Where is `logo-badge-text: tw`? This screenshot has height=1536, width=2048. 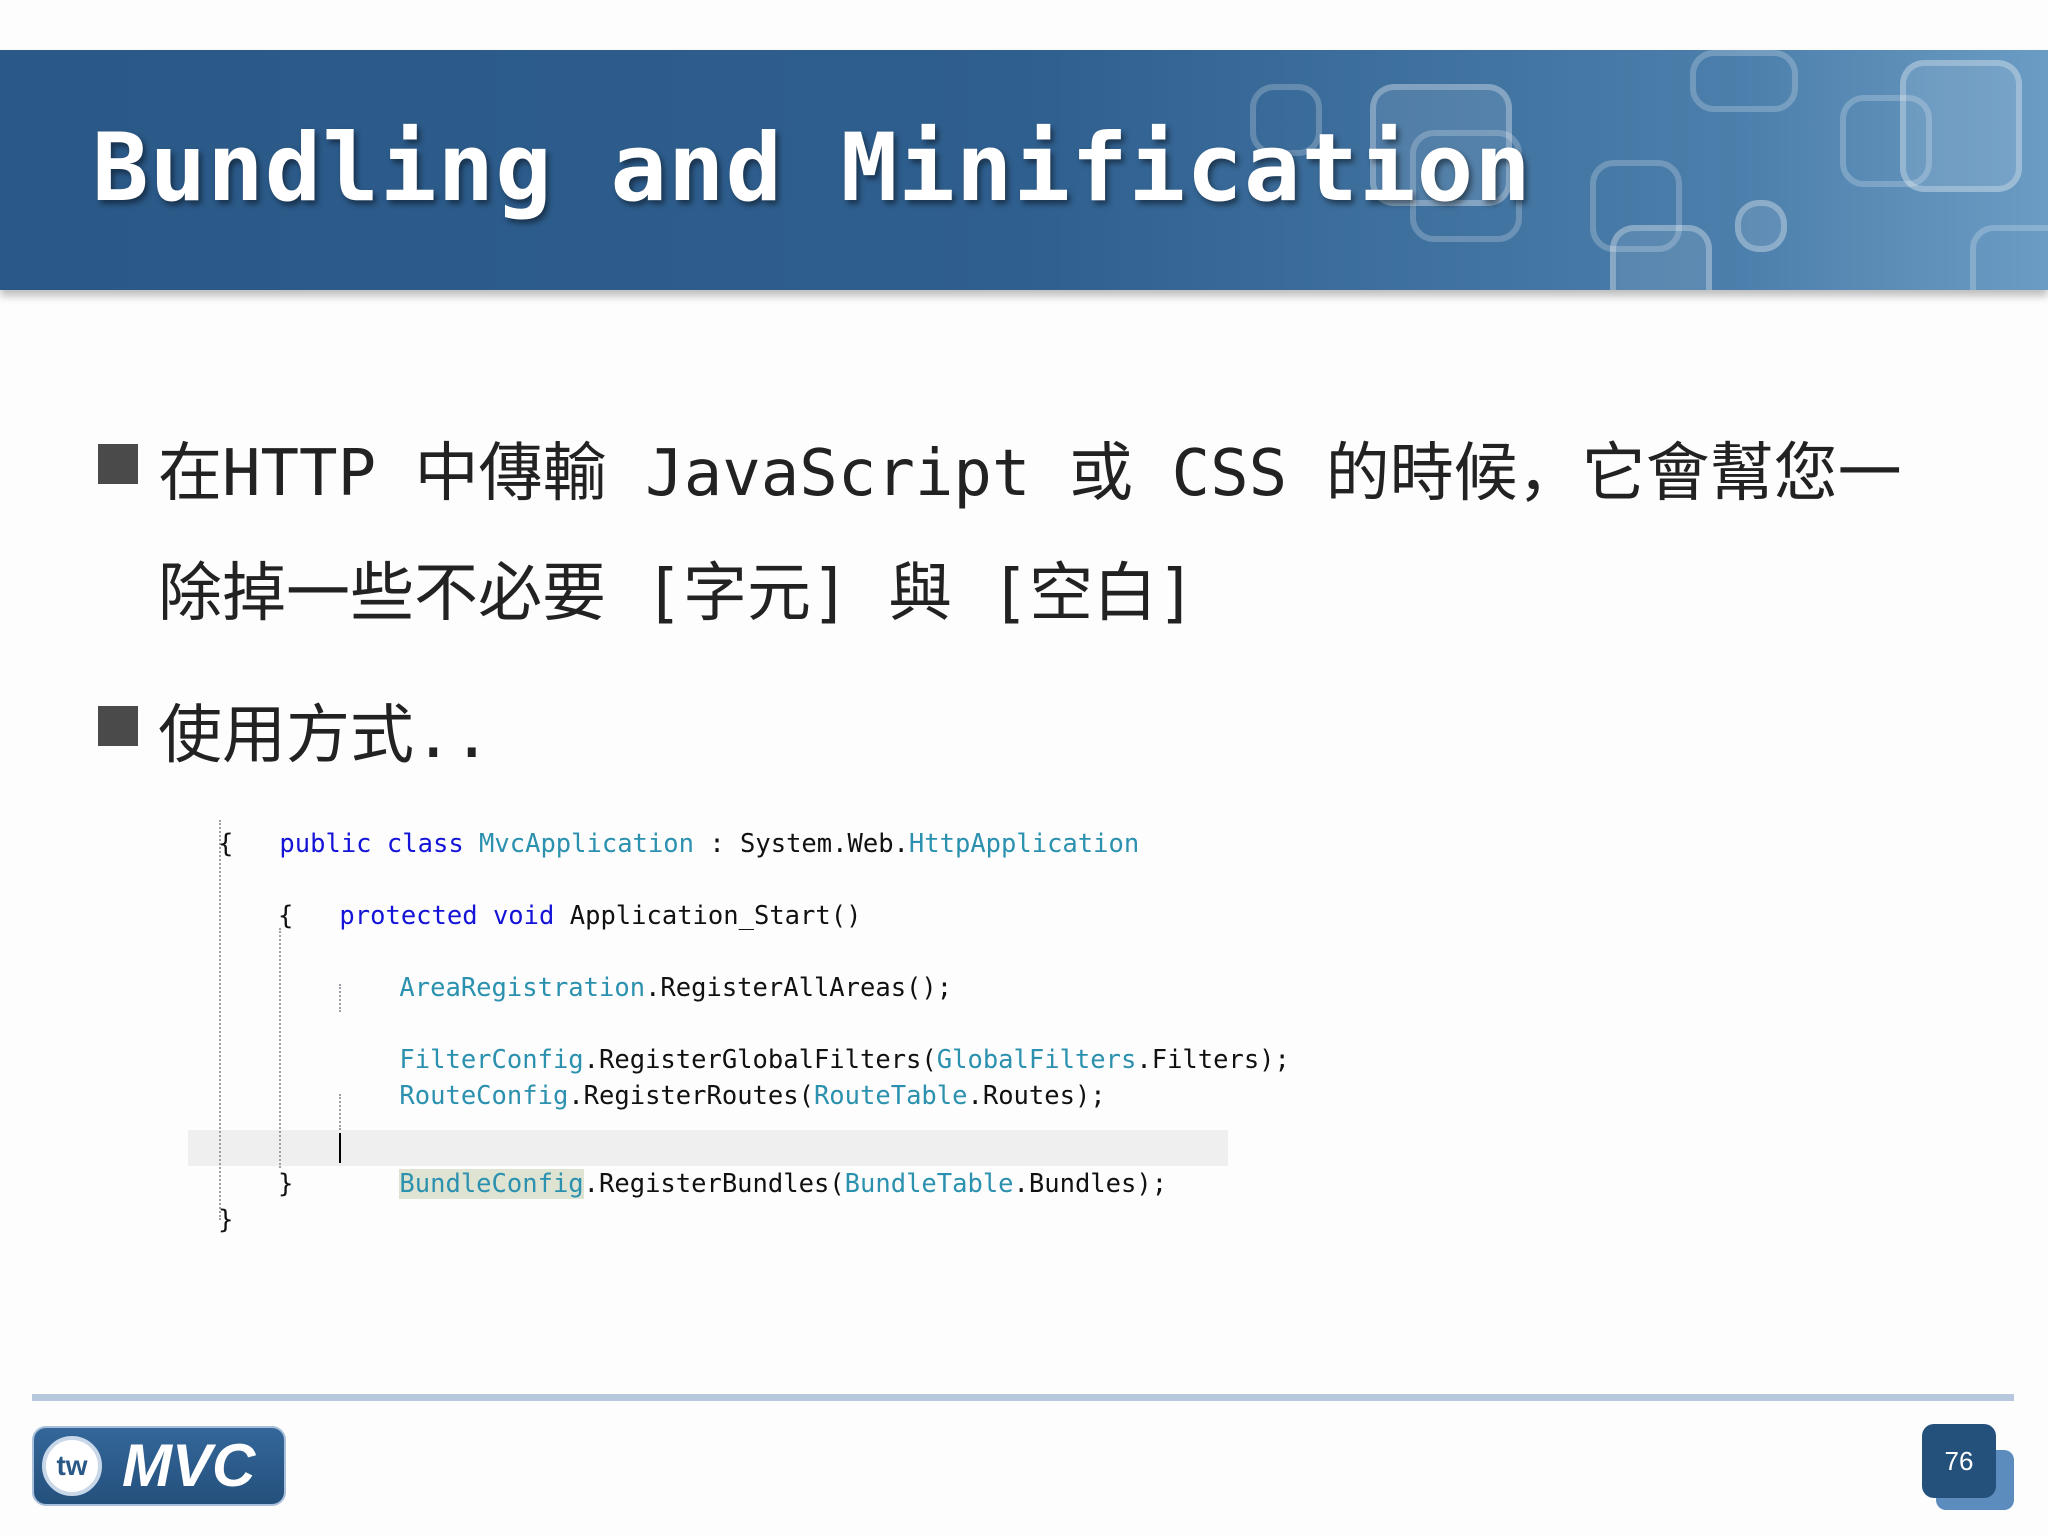 logo-badge-text: tw is located at coordinates (72, 1465).